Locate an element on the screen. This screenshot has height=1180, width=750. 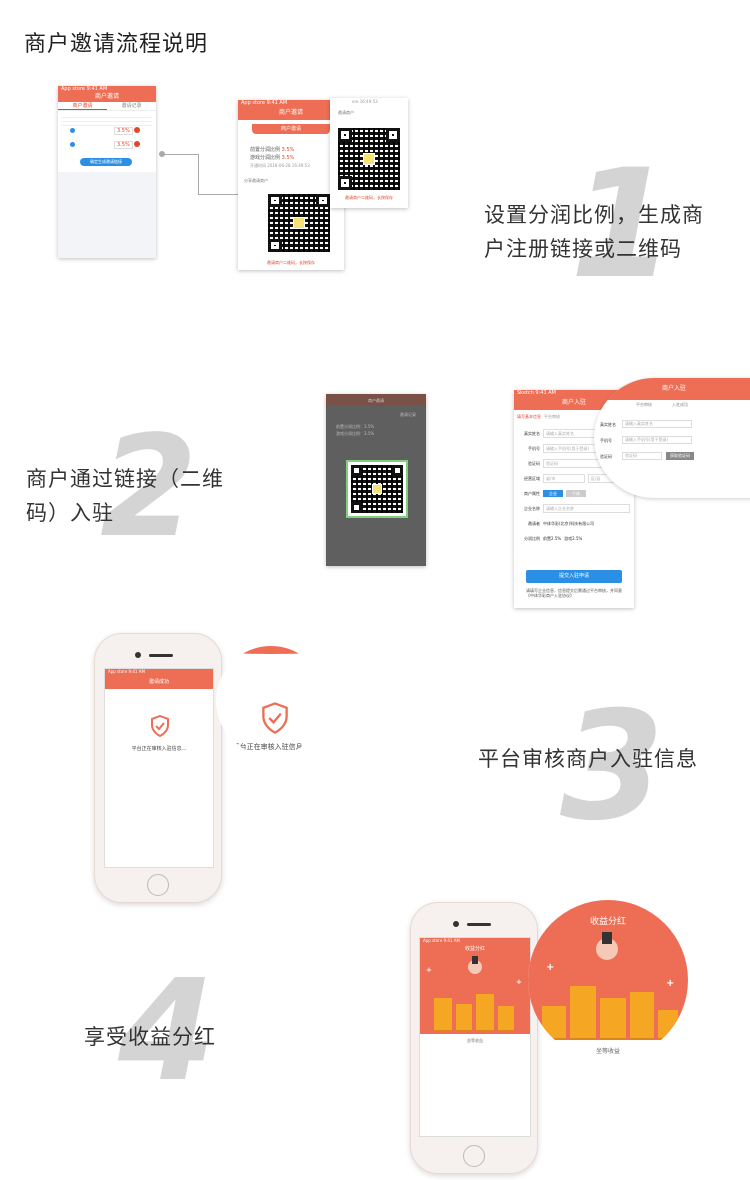
step-2-text-line1: 商户通过链接（二维 is located at coordinates (125, 479).